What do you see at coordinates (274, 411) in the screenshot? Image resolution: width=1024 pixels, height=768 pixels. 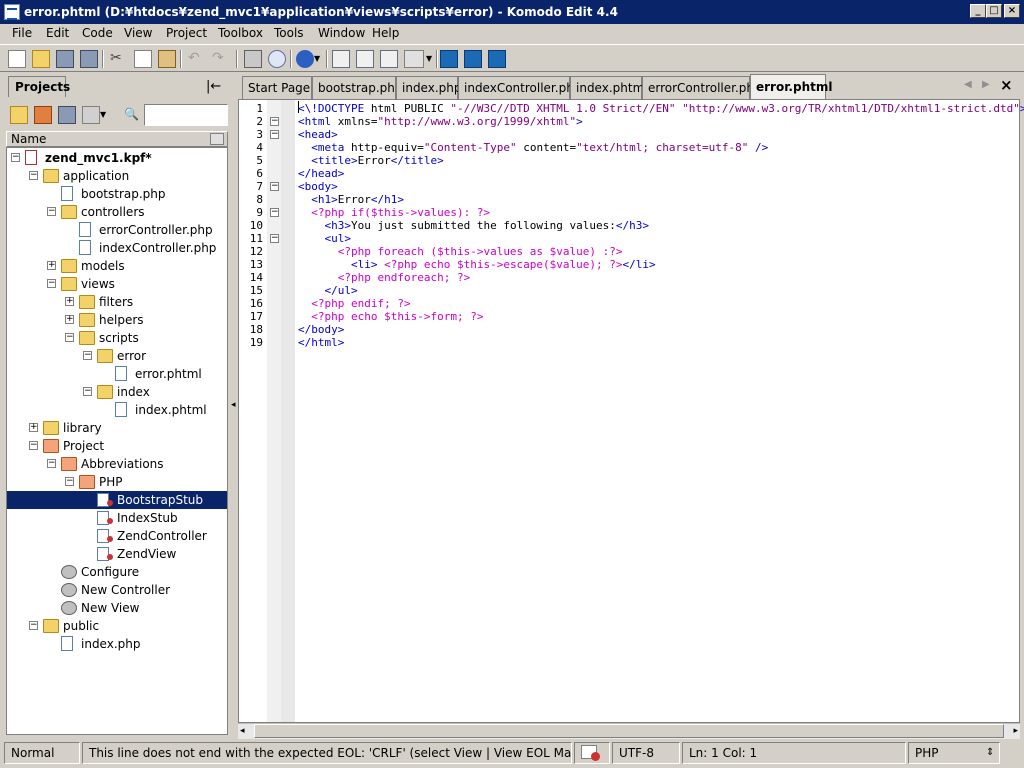 I see `fold-margin: − − − − −` at bounding box center [274, 411].